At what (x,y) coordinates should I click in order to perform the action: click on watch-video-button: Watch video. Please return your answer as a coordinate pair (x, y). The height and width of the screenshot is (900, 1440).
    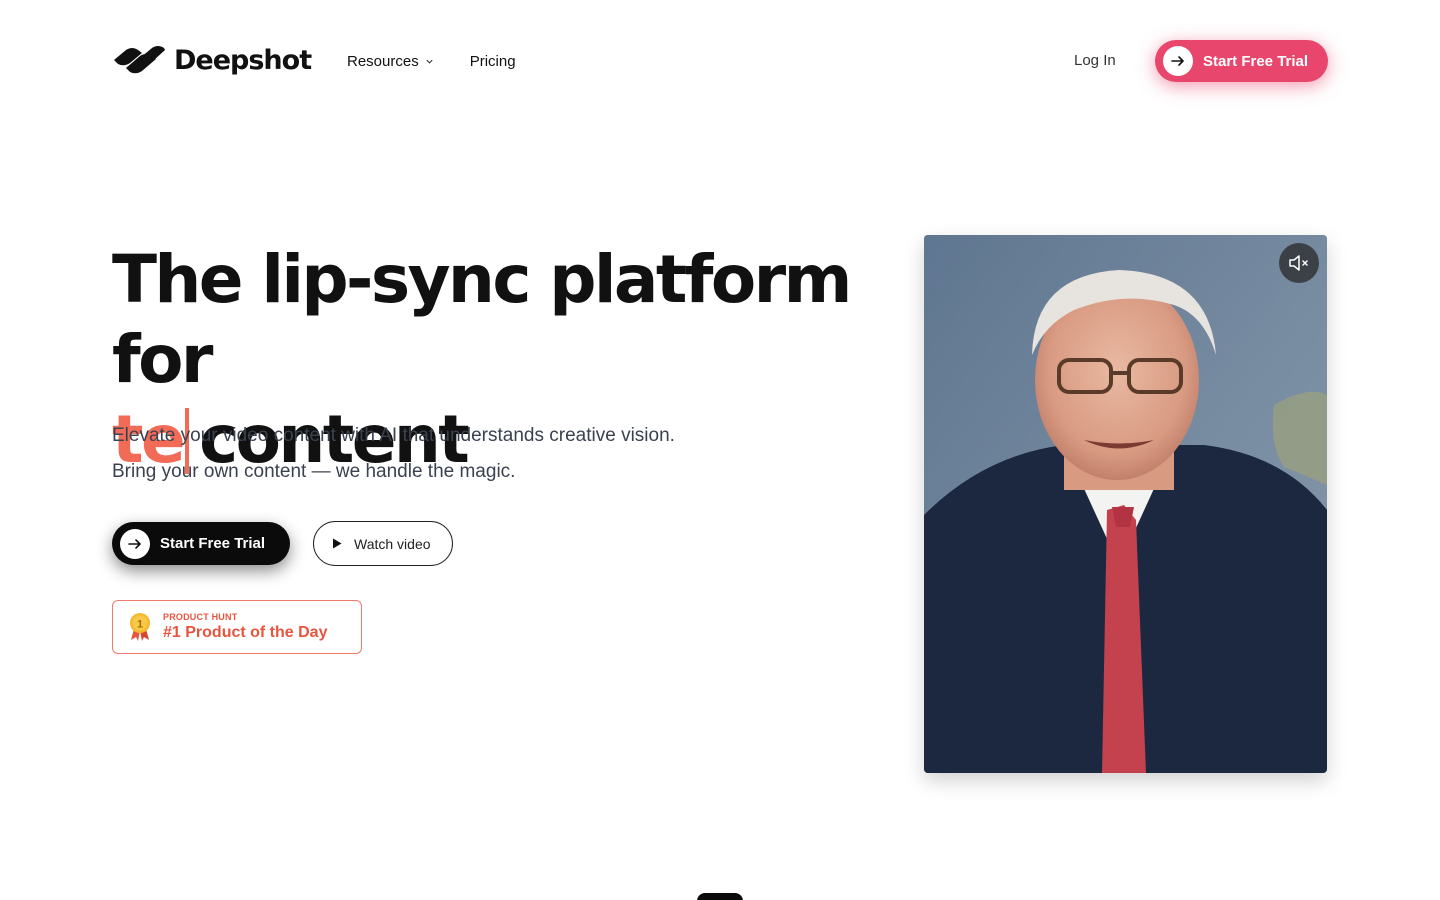
    Looking at the image, I should click on (383, 543).